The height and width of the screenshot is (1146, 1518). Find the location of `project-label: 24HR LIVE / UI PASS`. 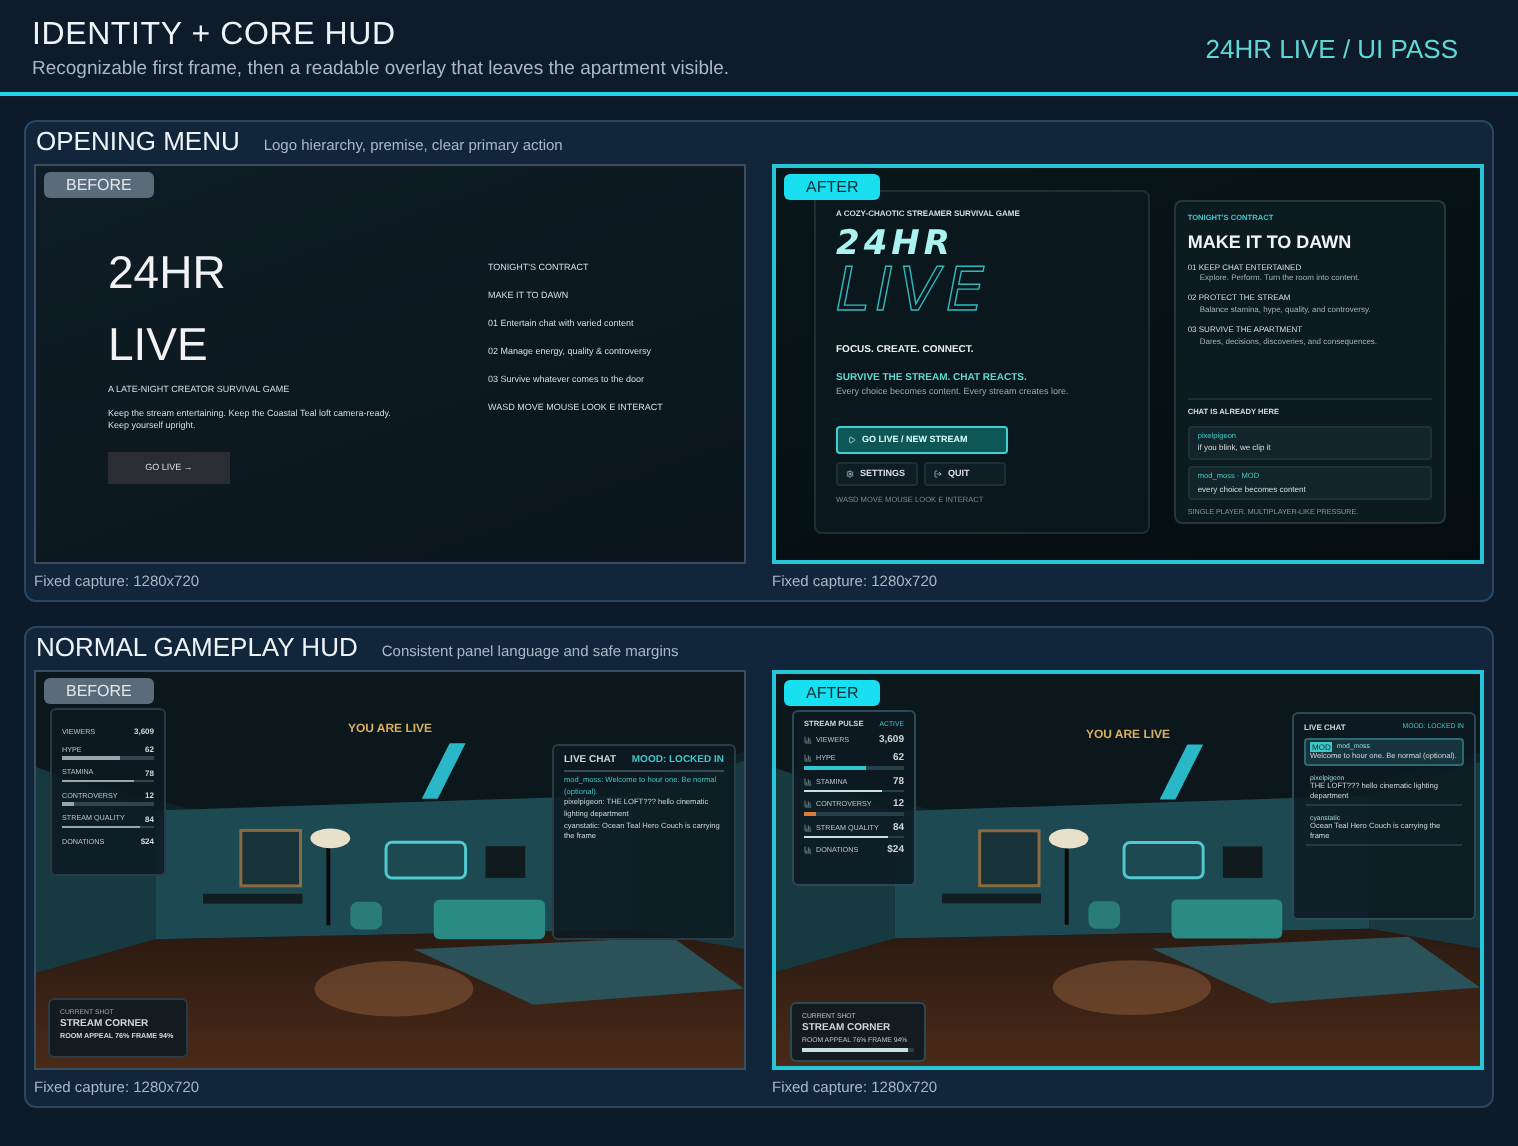

project-label: 24HR LIVE / UI PASS is located at coordinates (1331, 49).